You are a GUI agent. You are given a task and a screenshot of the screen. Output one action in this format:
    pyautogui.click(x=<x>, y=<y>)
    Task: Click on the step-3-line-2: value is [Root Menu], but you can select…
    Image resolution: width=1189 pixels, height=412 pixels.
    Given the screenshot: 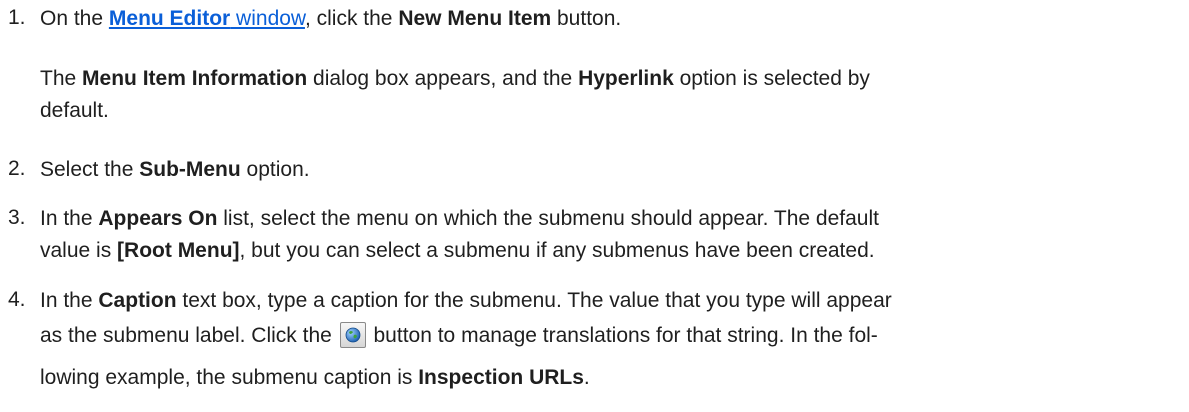 What is the action you would take?
    pyautogui.click(x=457, y=250)
    